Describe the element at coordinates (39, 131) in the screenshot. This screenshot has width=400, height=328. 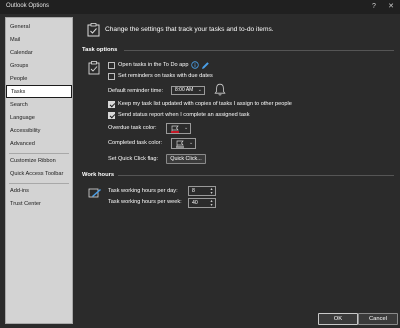
I see `sidebar-item-accessibility: Accessibility` at that location.